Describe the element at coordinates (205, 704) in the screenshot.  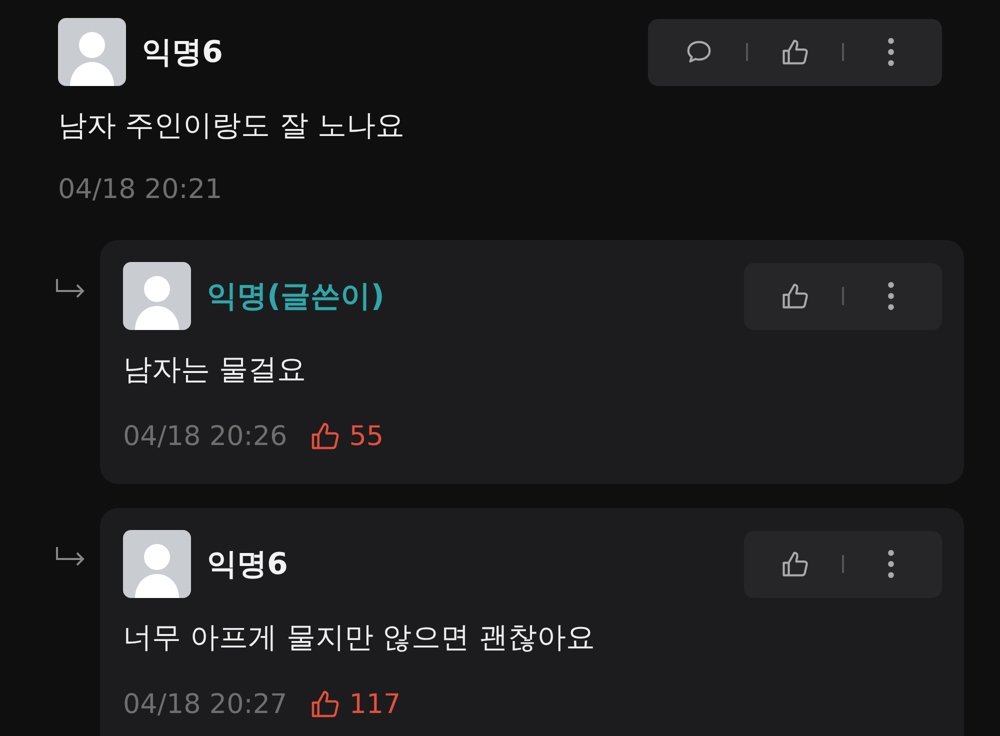
I see `timestamp: 04/18 20:27` at that location.